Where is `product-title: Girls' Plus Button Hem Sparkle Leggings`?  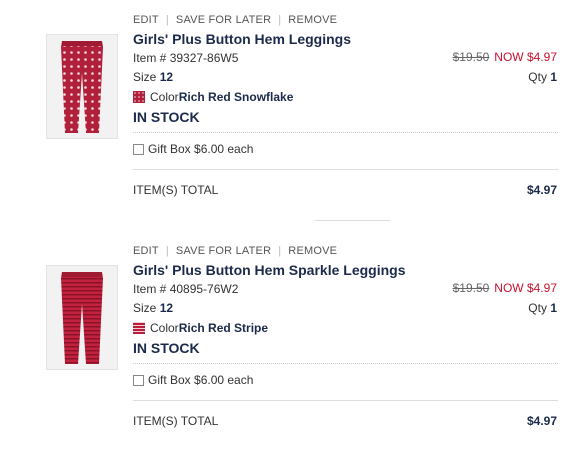 product-title: Girls' Plus Button Hem Sparkle Leggings is located at coordinates (269, 270).